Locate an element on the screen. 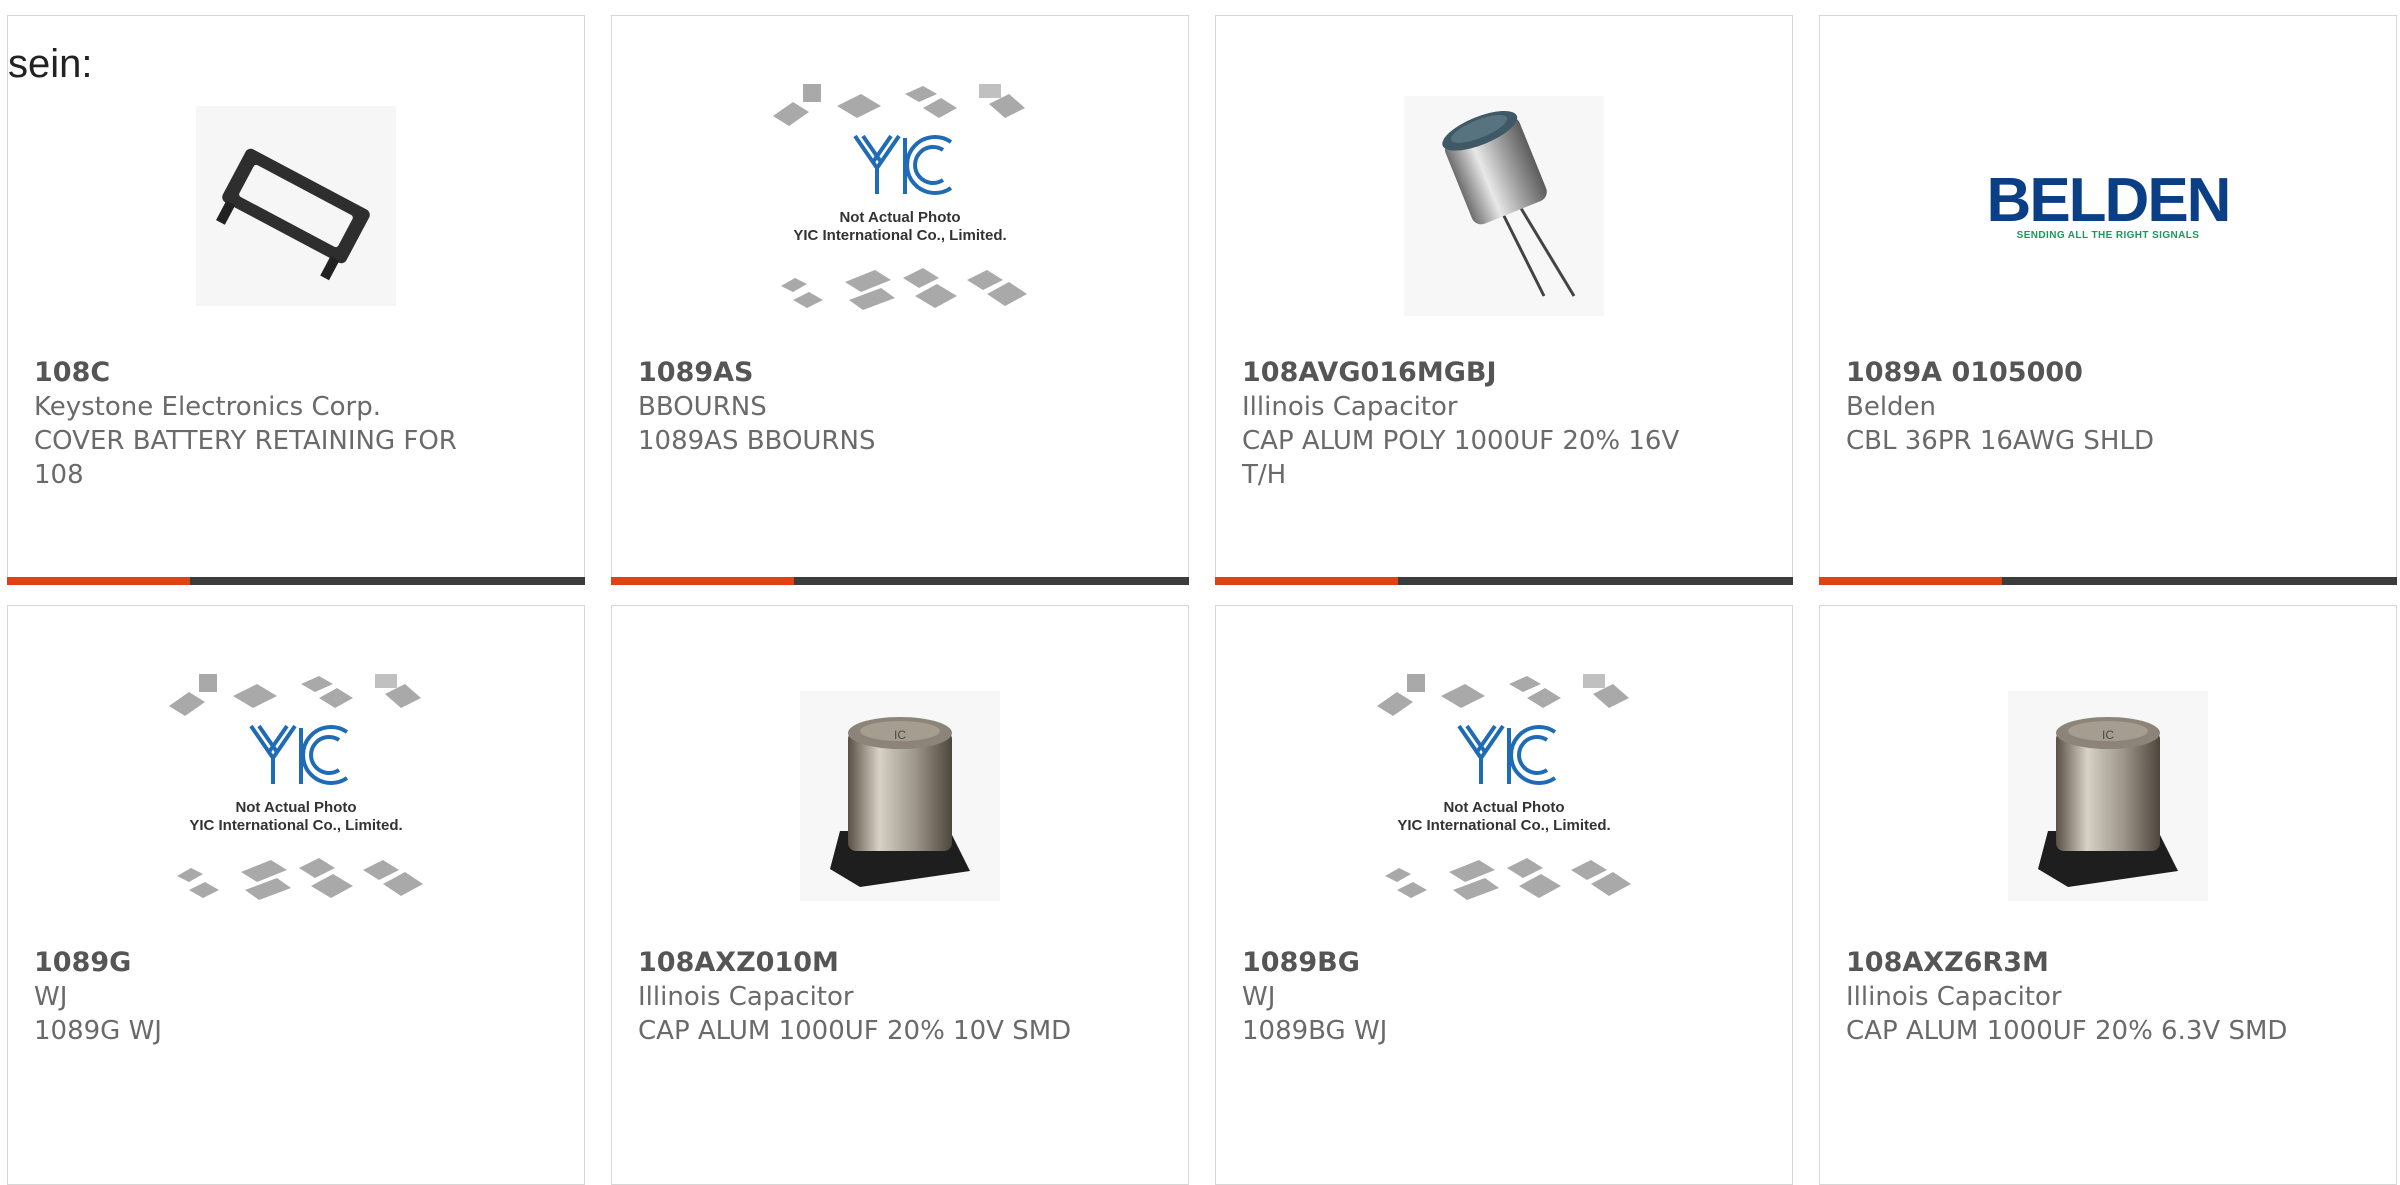 Image resolution: width=2400 pixels, height=1185 pixels. description: 1089G WJ is located at coordinates (98, 1031).